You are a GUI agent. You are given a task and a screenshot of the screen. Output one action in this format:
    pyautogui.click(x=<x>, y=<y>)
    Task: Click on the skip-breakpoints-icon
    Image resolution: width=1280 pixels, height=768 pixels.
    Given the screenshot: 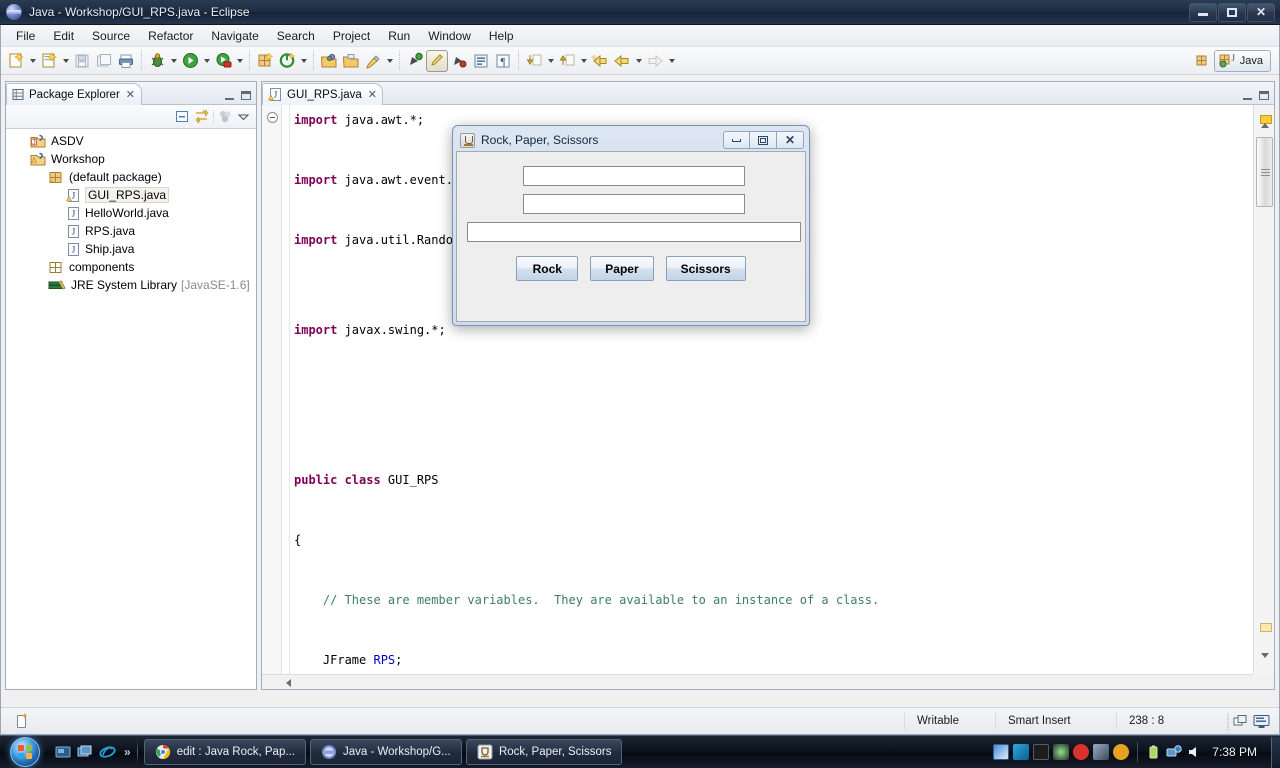 What is the action you would take?
    pyautogui.click(x=459, y=61)
    